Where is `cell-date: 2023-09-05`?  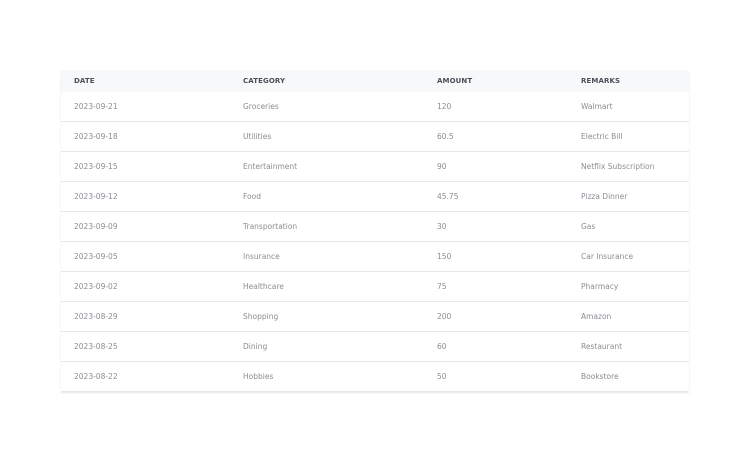
cell-date: 2023-09-05 is located at coordinates (145, 256).